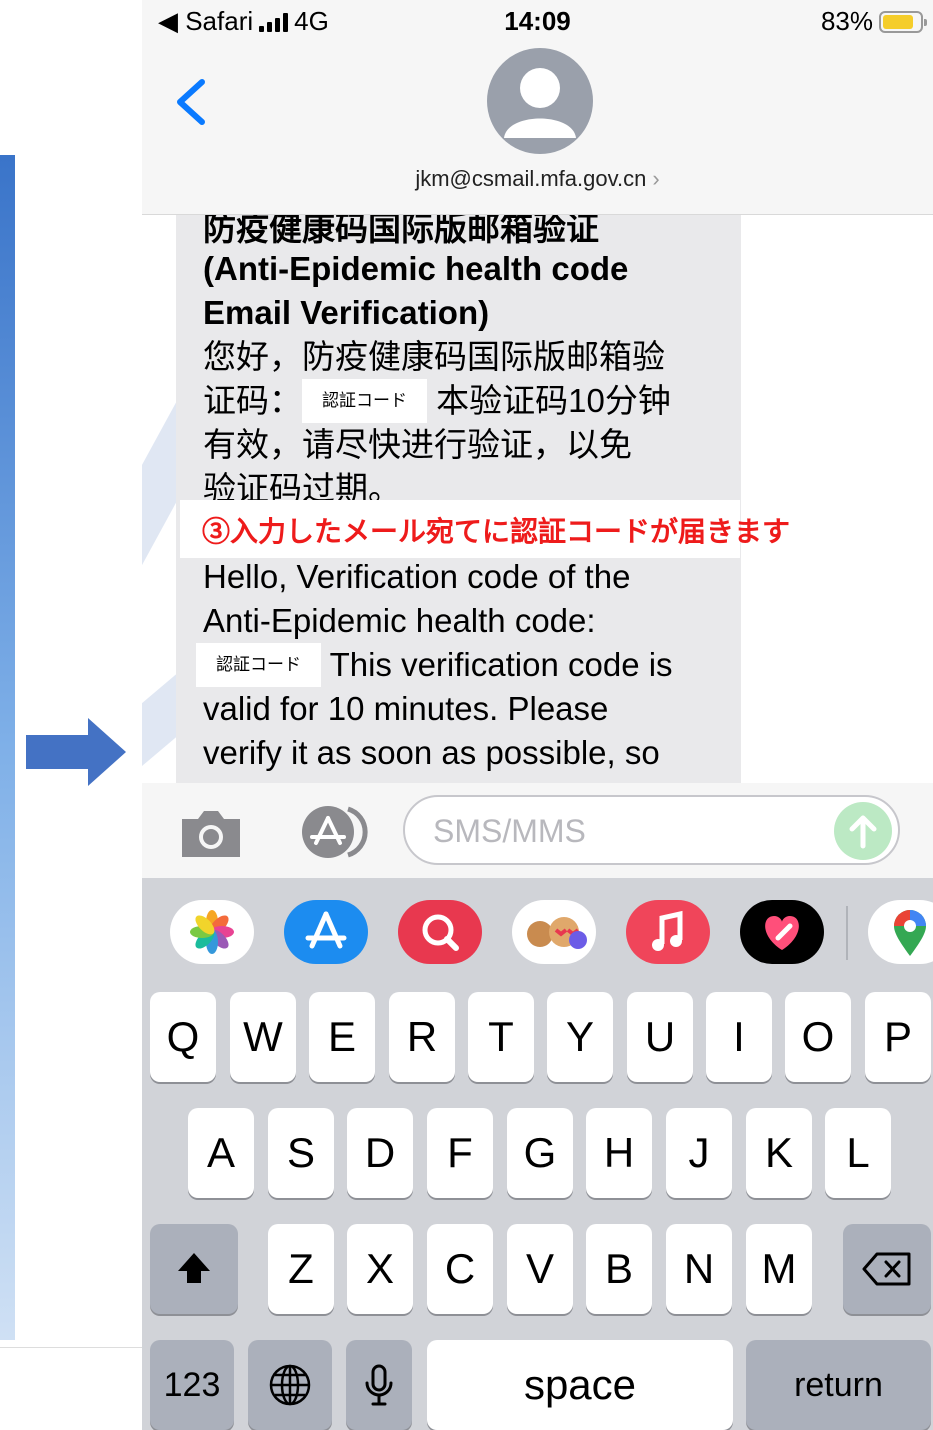  What do you see at coordinates (422, 1037) in the screenshot?
I see `key-r: R` at bounding box center [422, 1037].